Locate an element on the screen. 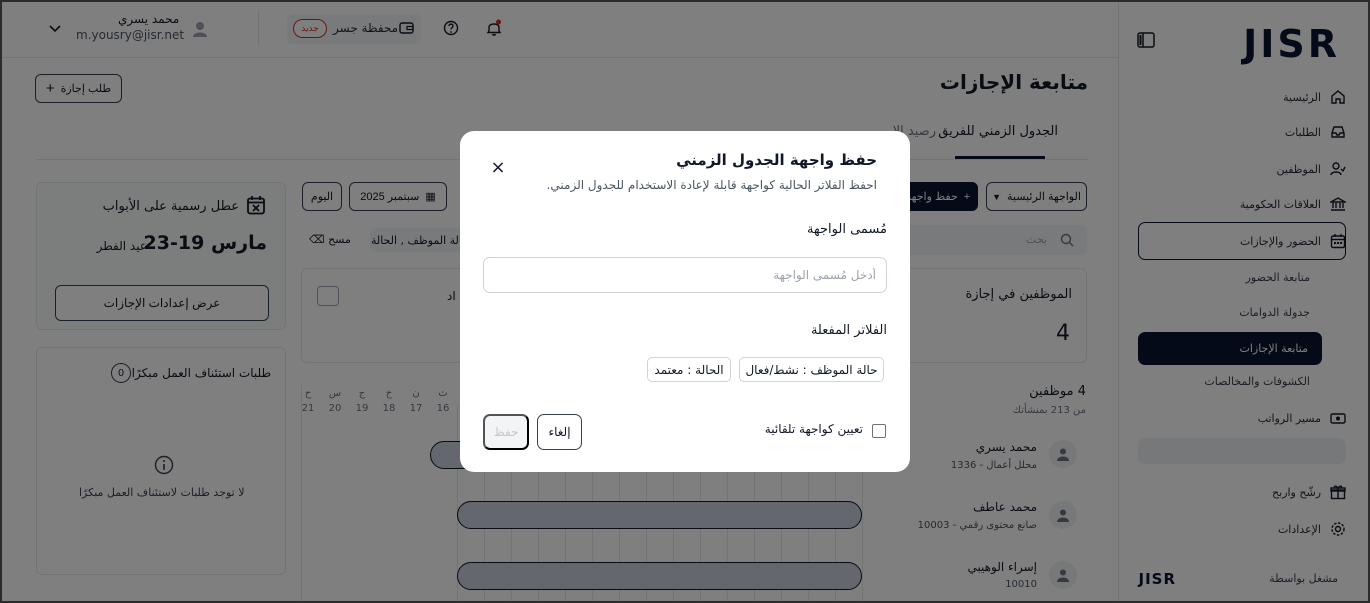  close-icon: × is located at coordinates (498, 167).